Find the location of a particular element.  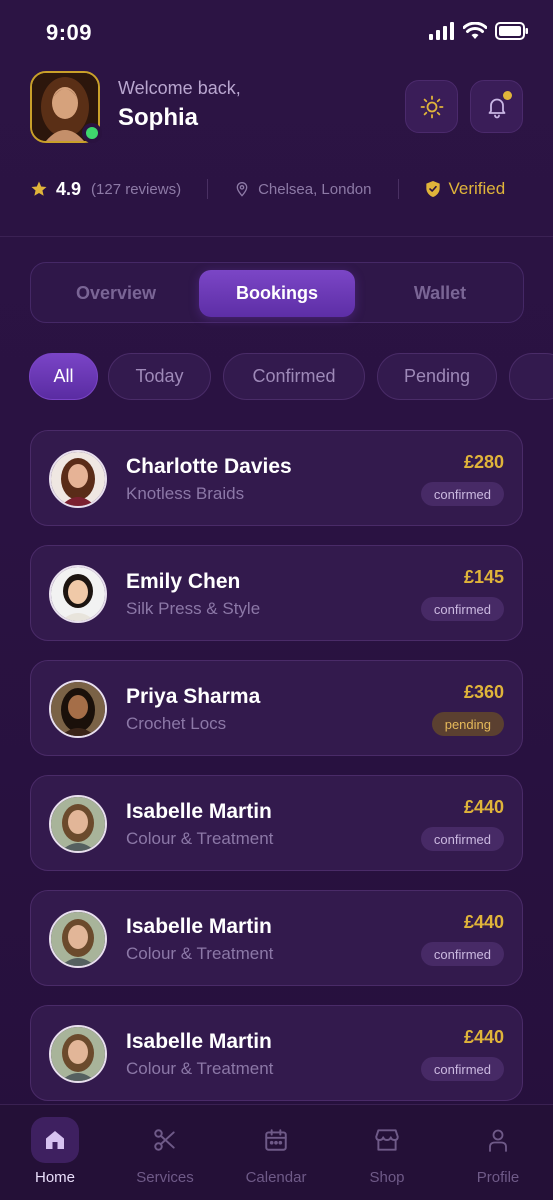

tab-wallet: Wallet is located at coordinates (440, 293).